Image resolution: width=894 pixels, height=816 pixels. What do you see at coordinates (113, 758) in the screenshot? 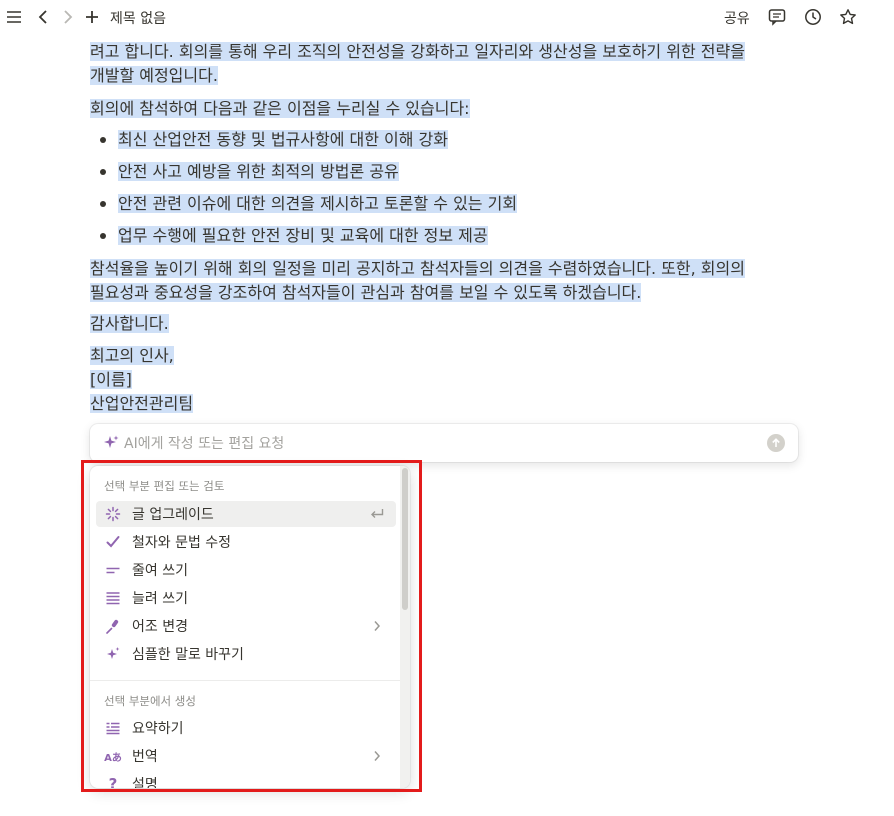
I see `translate-icon: Aあ` at bounding box center [113, 758].